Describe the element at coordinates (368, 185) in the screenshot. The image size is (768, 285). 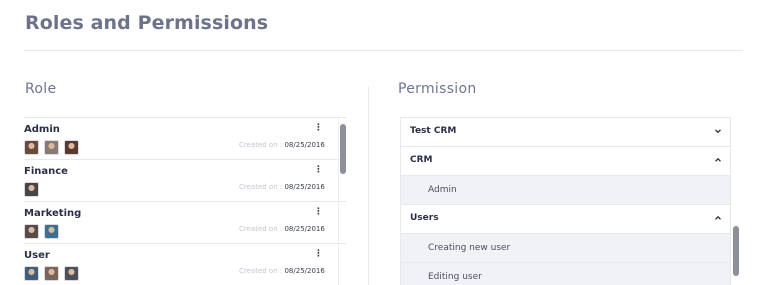
I see `section-divider` at that location.